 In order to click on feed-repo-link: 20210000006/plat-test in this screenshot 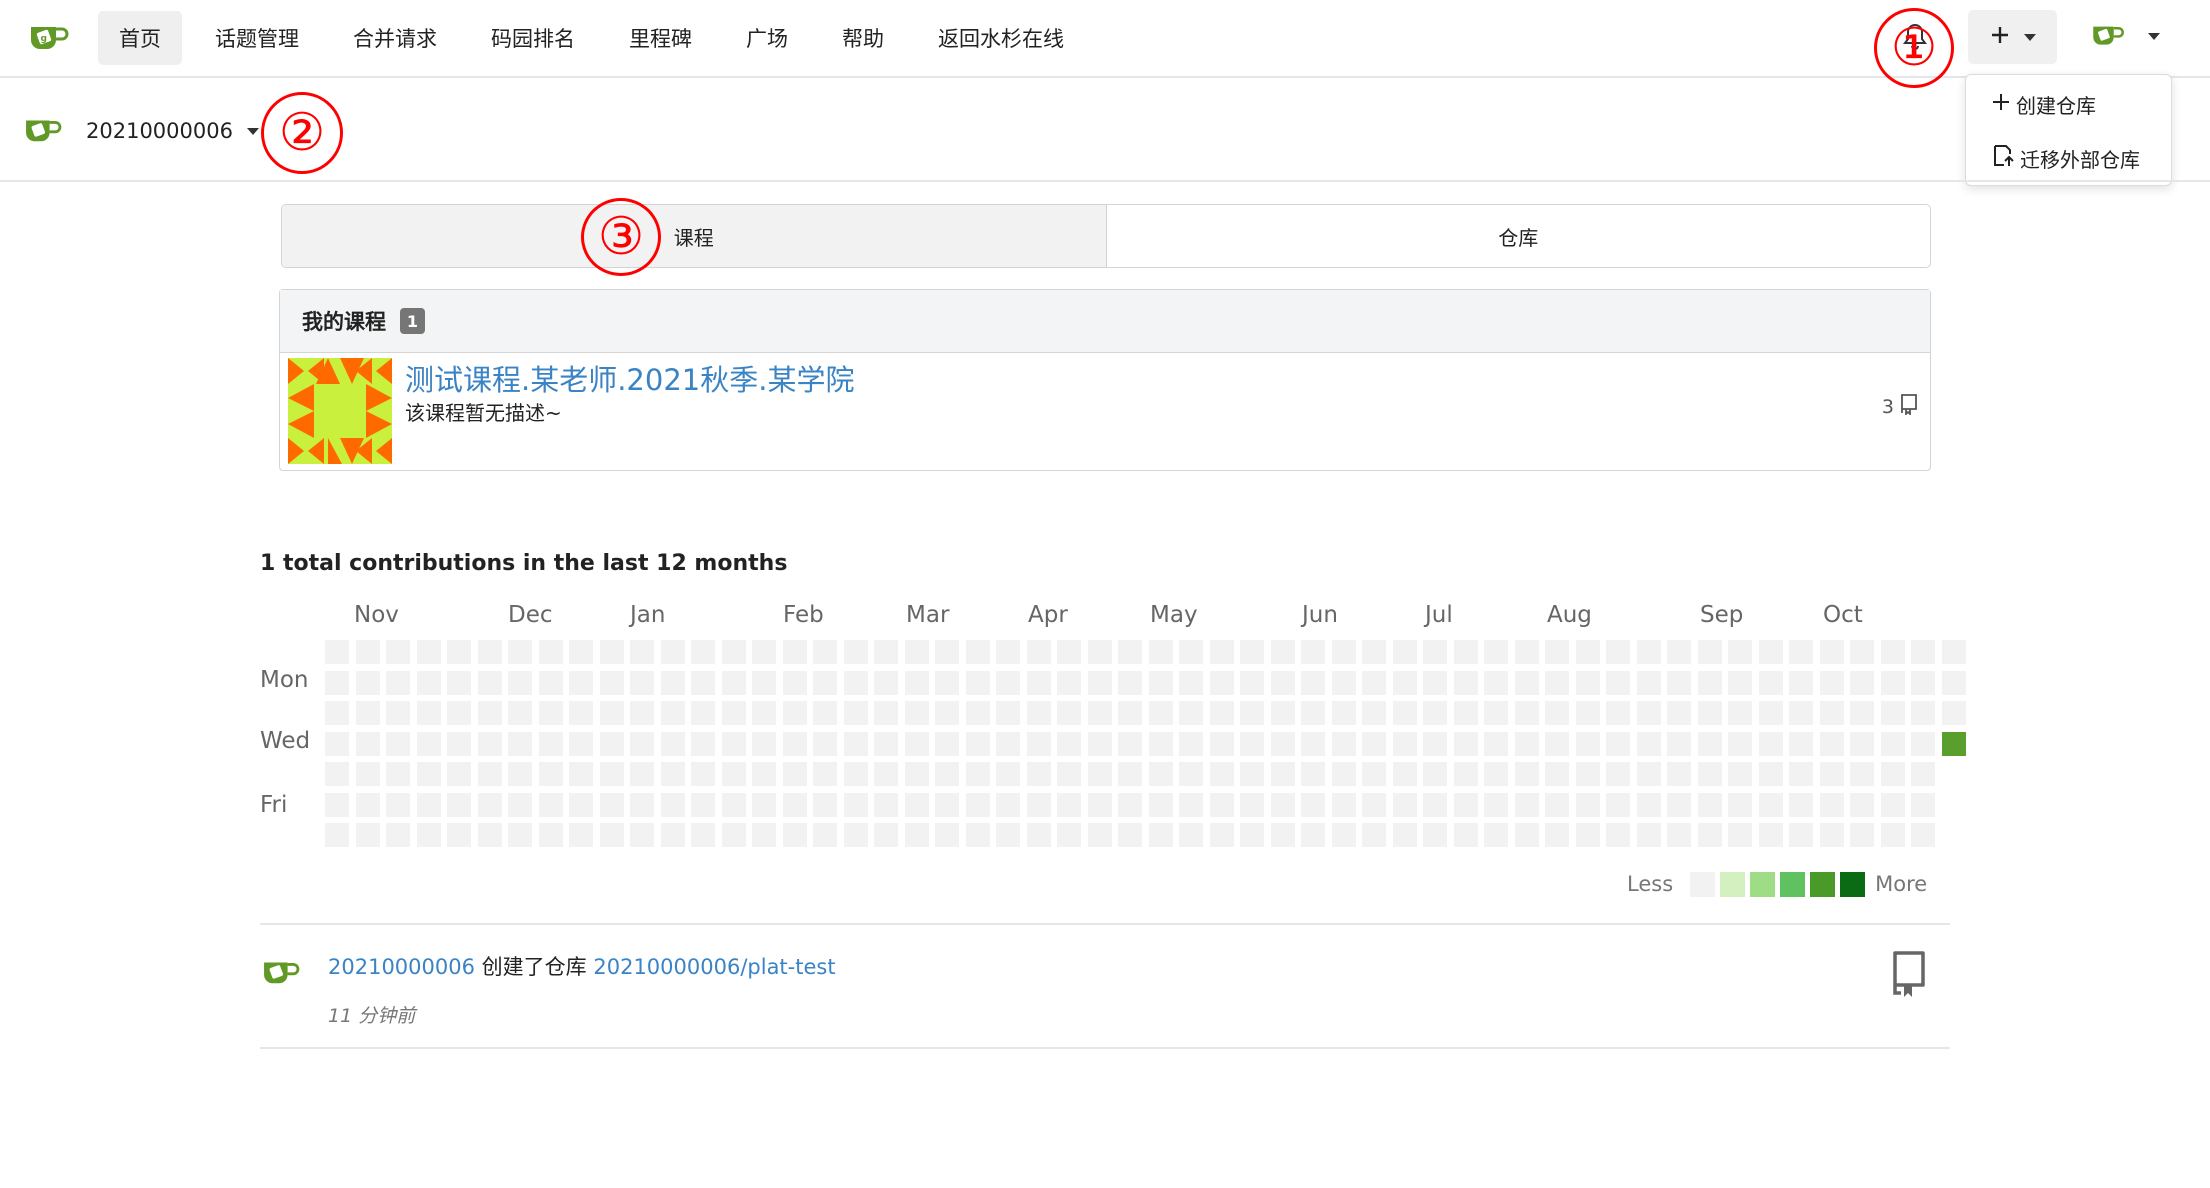, I will do `click(714, 967)`.